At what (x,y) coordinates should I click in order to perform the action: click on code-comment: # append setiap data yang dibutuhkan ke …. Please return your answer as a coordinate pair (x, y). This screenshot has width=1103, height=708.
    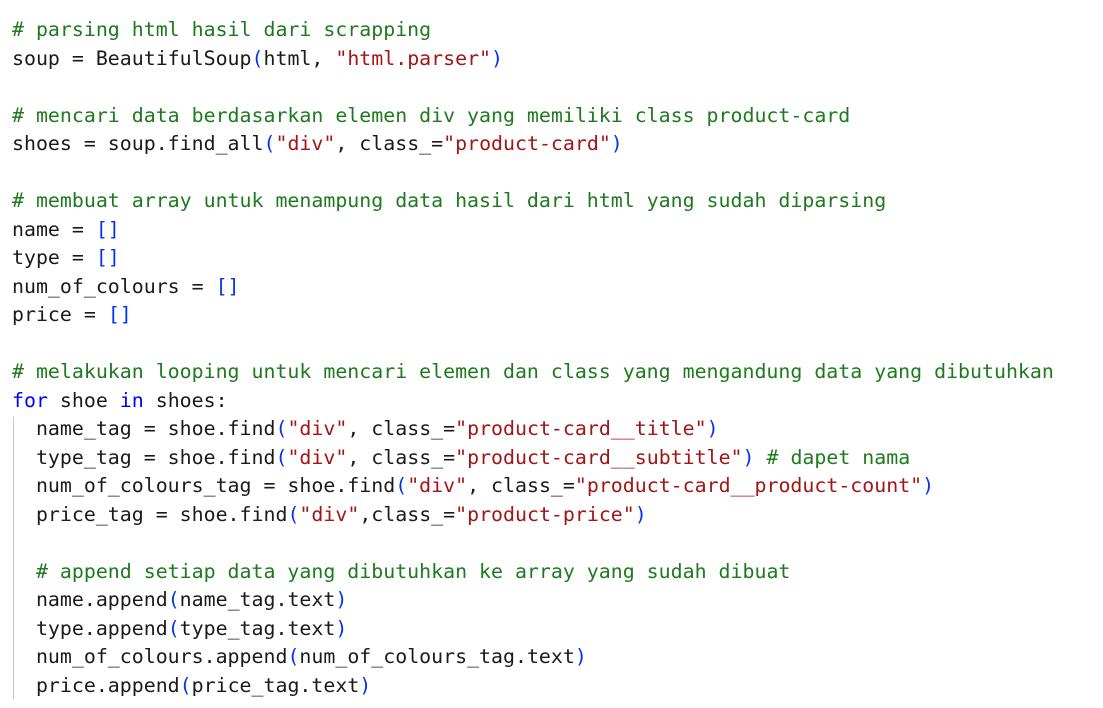
    Looking at the image, I should click on (413, 571).